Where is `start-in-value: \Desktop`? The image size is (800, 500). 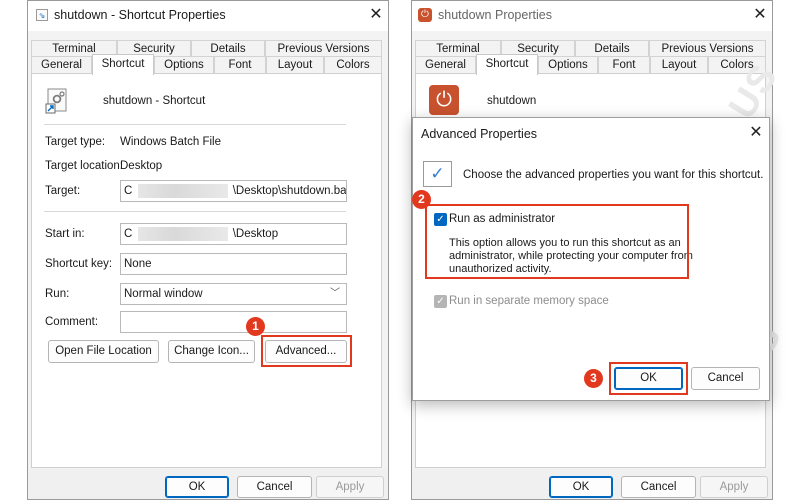
start-in-value: \Desktop is located at coordinates (255, 234).